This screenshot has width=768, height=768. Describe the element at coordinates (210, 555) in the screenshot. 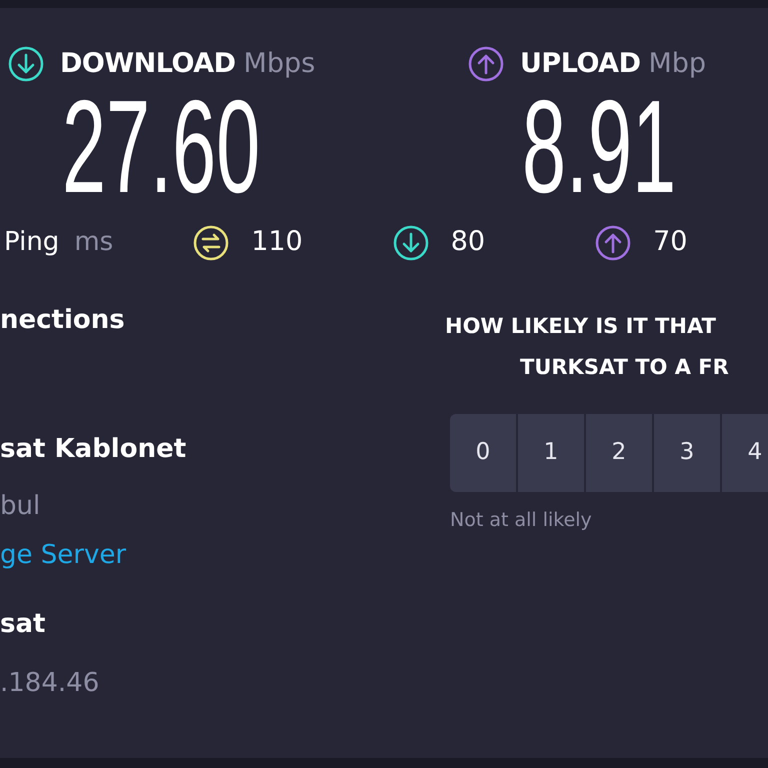

I see `change-server-link: ge Server` at that location.